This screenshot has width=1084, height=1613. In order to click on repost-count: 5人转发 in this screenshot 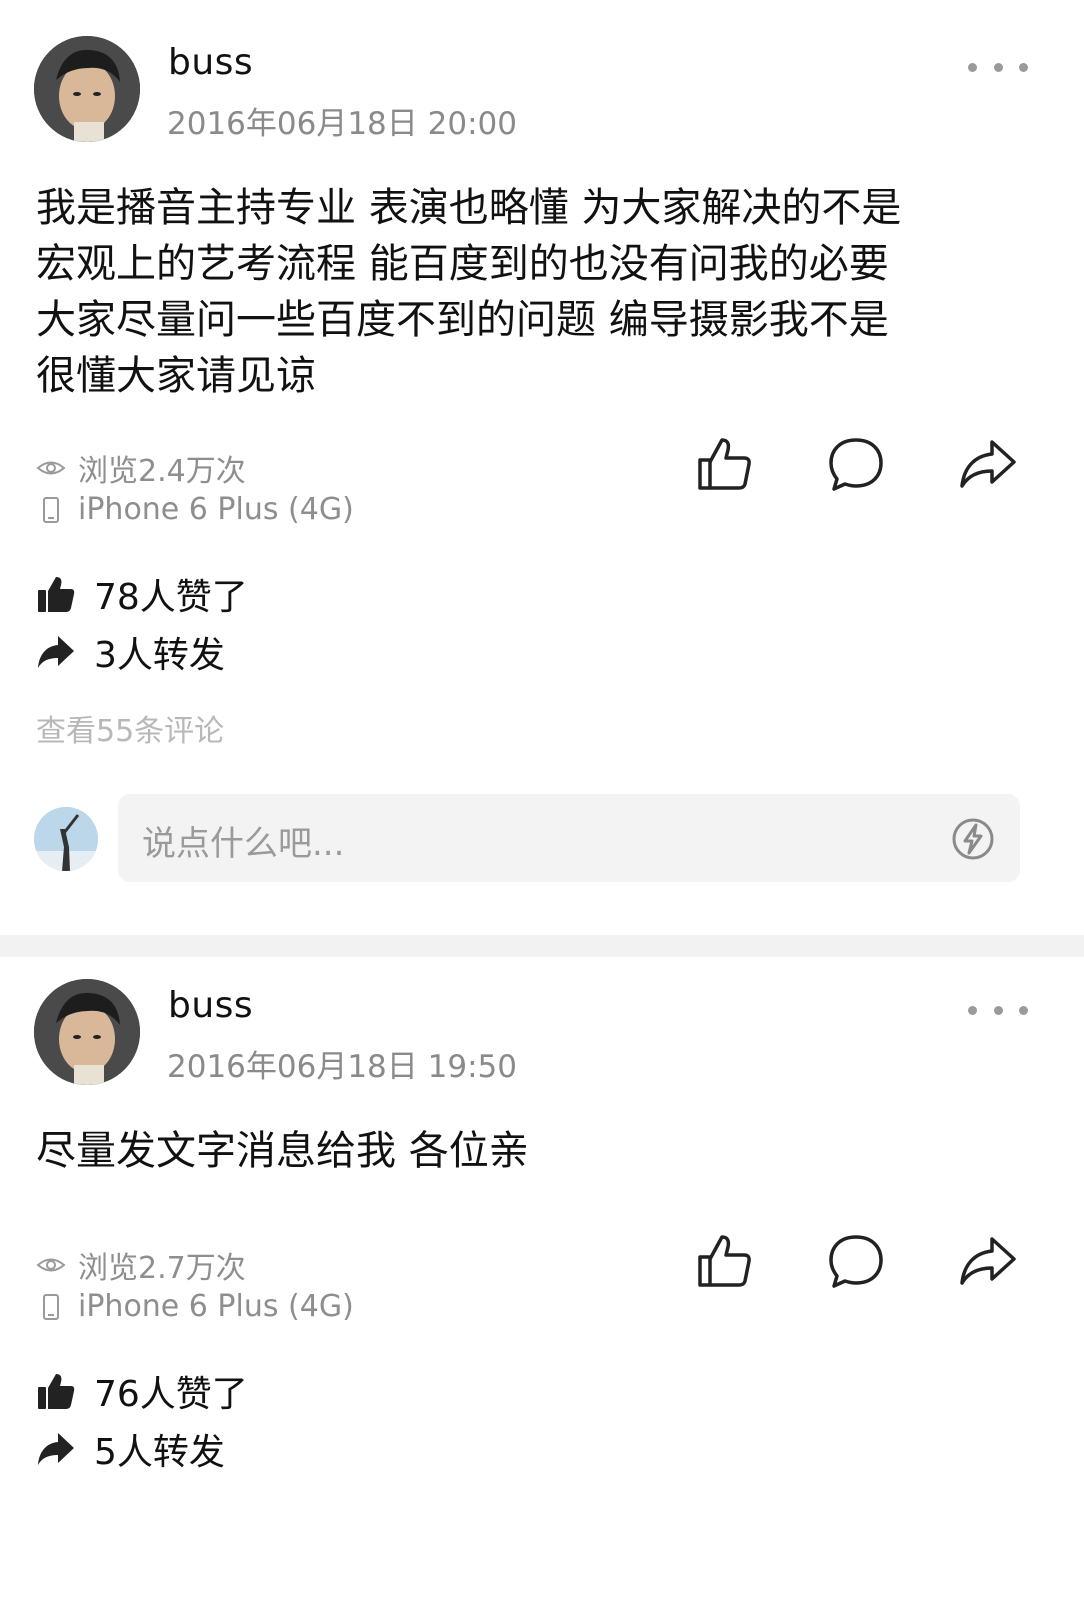, I will do `click(130, 1449)`.